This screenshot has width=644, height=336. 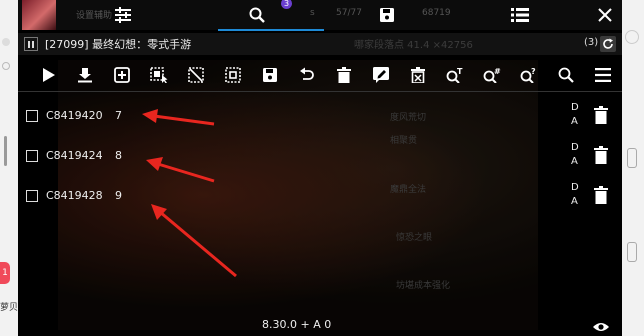 What do you see at coordinates (94, 16) in the screenshot?
I see `faint-top-text: 设置辅助` at bounding box center [94, 16].